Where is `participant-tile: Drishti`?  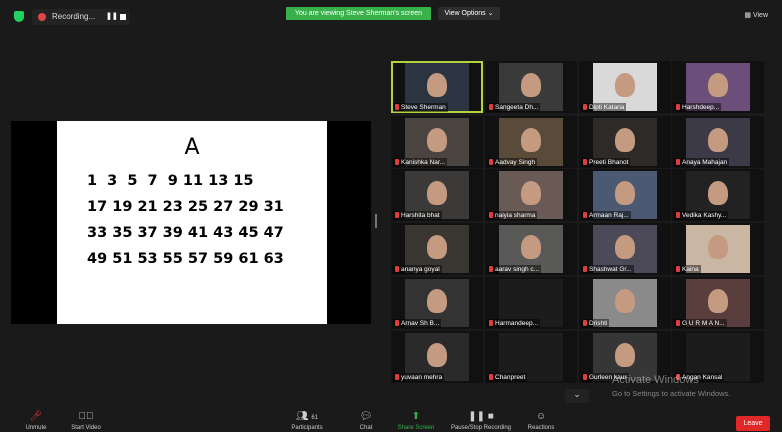 participant-tile: Drishti is located at coordinates (625, 303).